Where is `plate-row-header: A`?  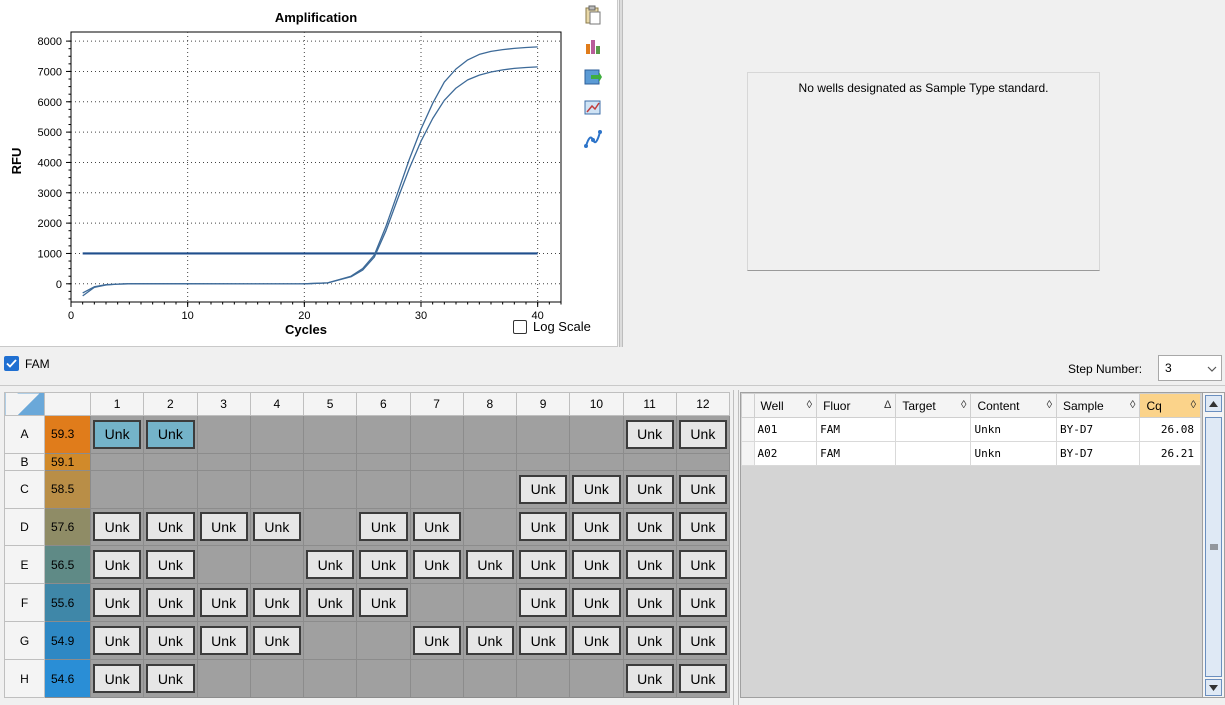
plate-row-header: A is located at coordinates (24, 434).